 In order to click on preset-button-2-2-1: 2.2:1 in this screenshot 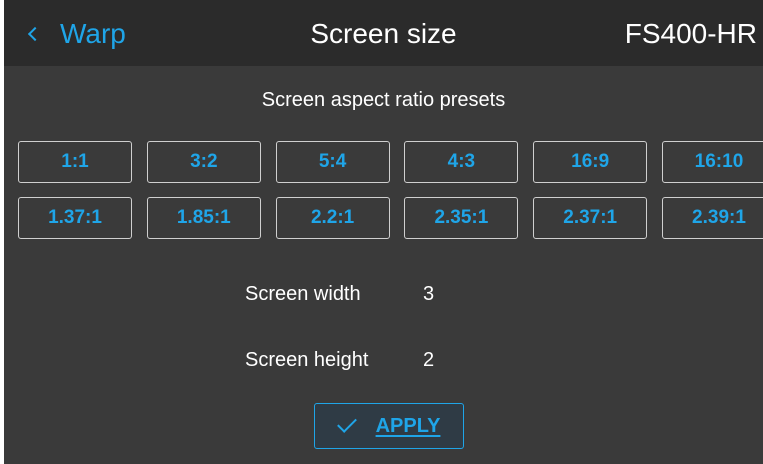, I will do `click(332, 218)`.